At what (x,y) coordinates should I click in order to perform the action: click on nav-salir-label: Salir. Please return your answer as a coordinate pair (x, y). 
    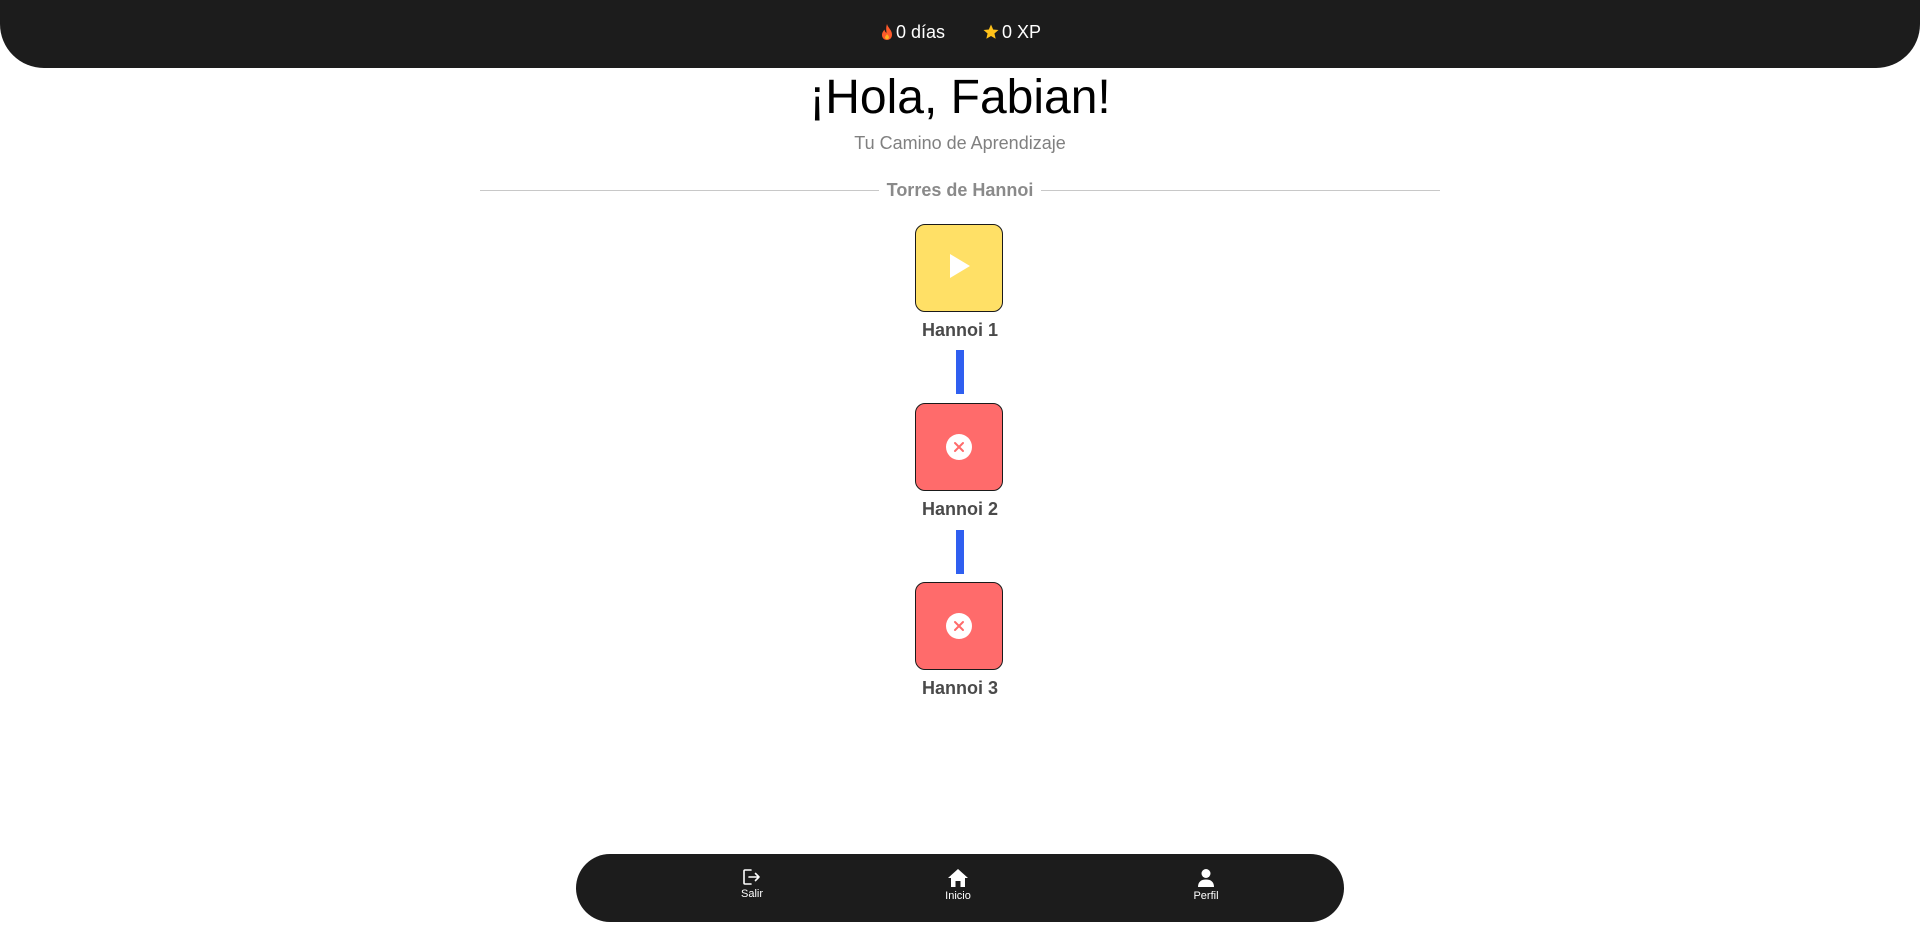
    Looking at the image, I should click on (751, 894).